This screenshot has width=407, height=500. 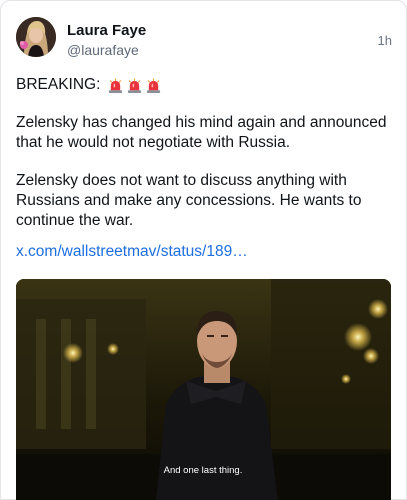 What do you see at coordinates (58, 84) in the screenshot?
I see `breaking-label: BREAKING:` at bounding box center [58, 84].